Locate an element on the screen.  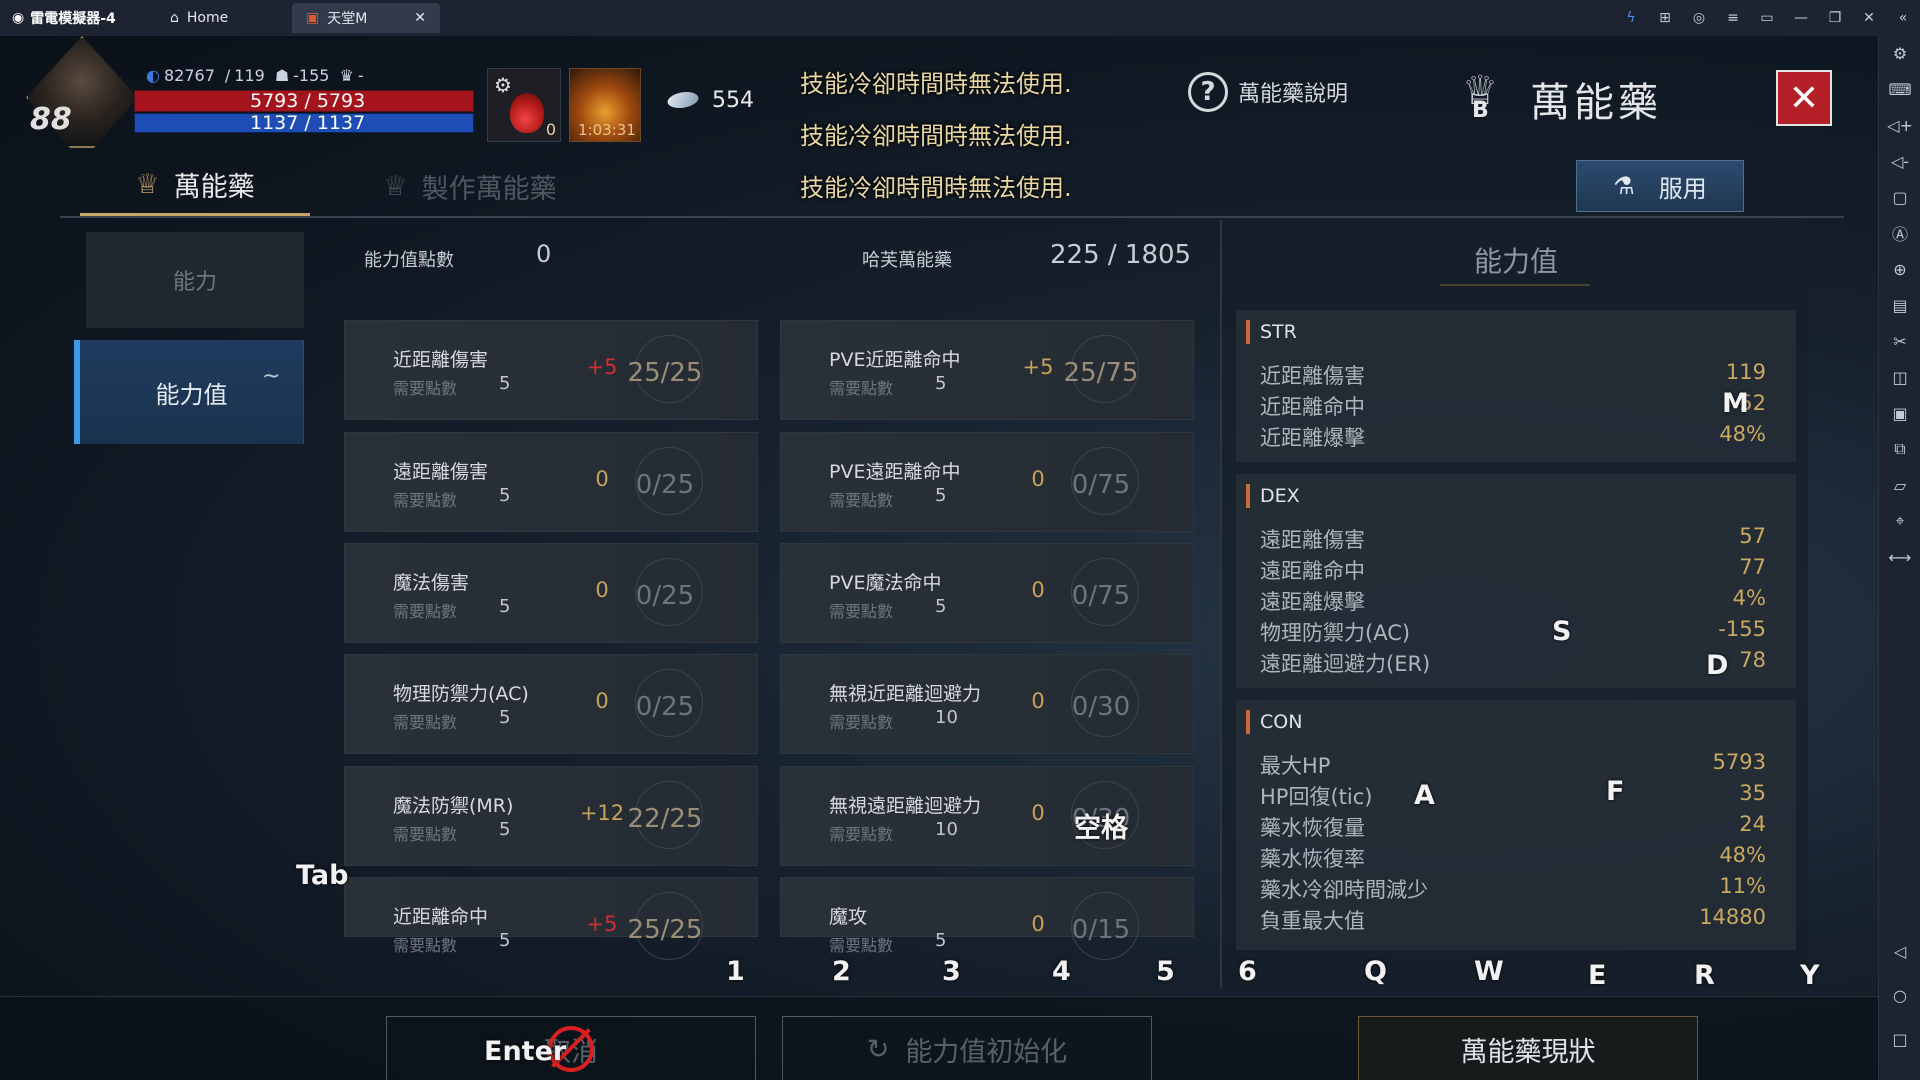
stat-card: 魔法防禦(MR) 需要點數 5 +12 22/25 is located at coordinates (551, 816).